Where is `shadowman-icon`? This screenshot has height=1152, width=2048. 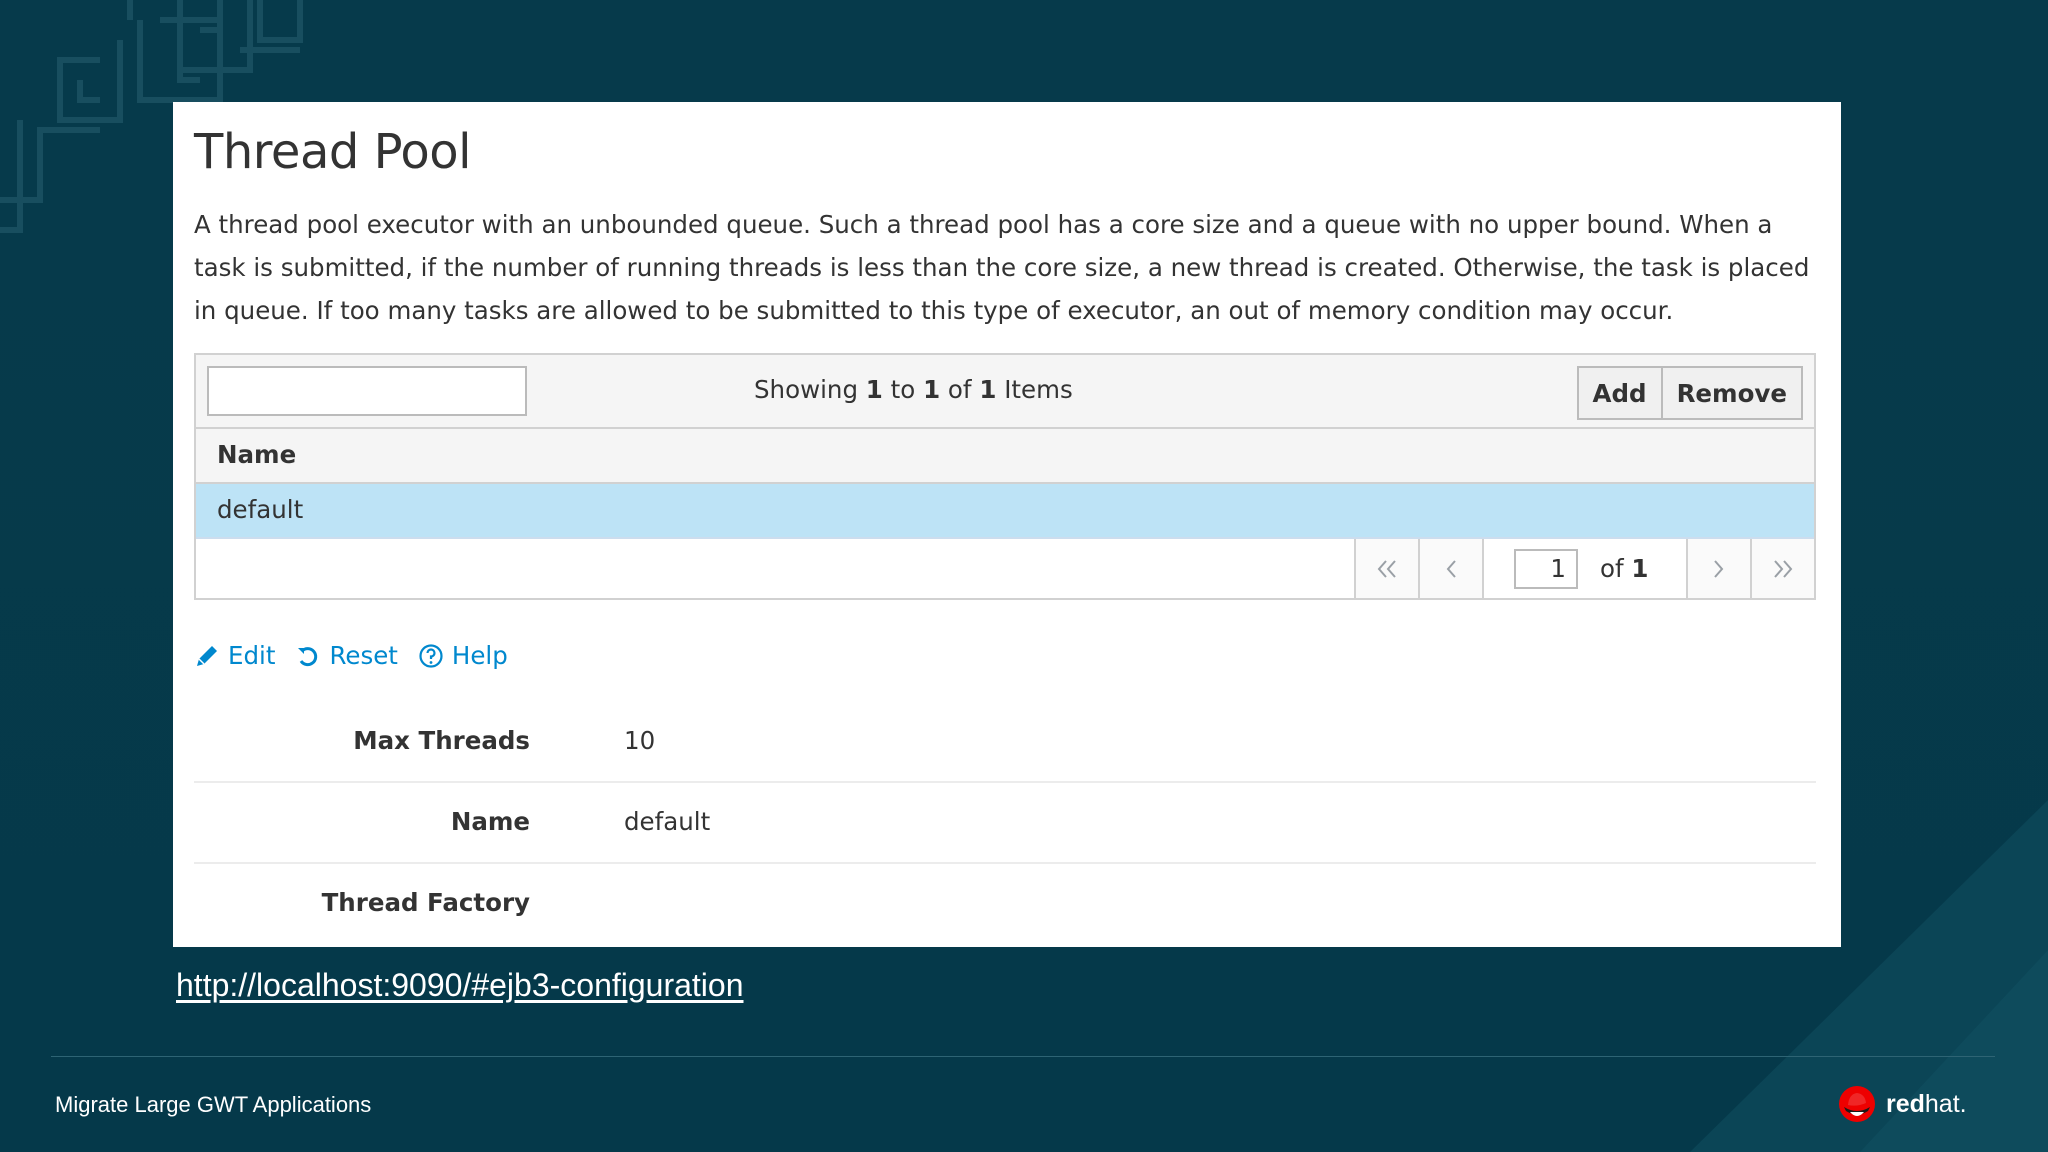 shadowman-icon is located at coordinates (1857, 1104).